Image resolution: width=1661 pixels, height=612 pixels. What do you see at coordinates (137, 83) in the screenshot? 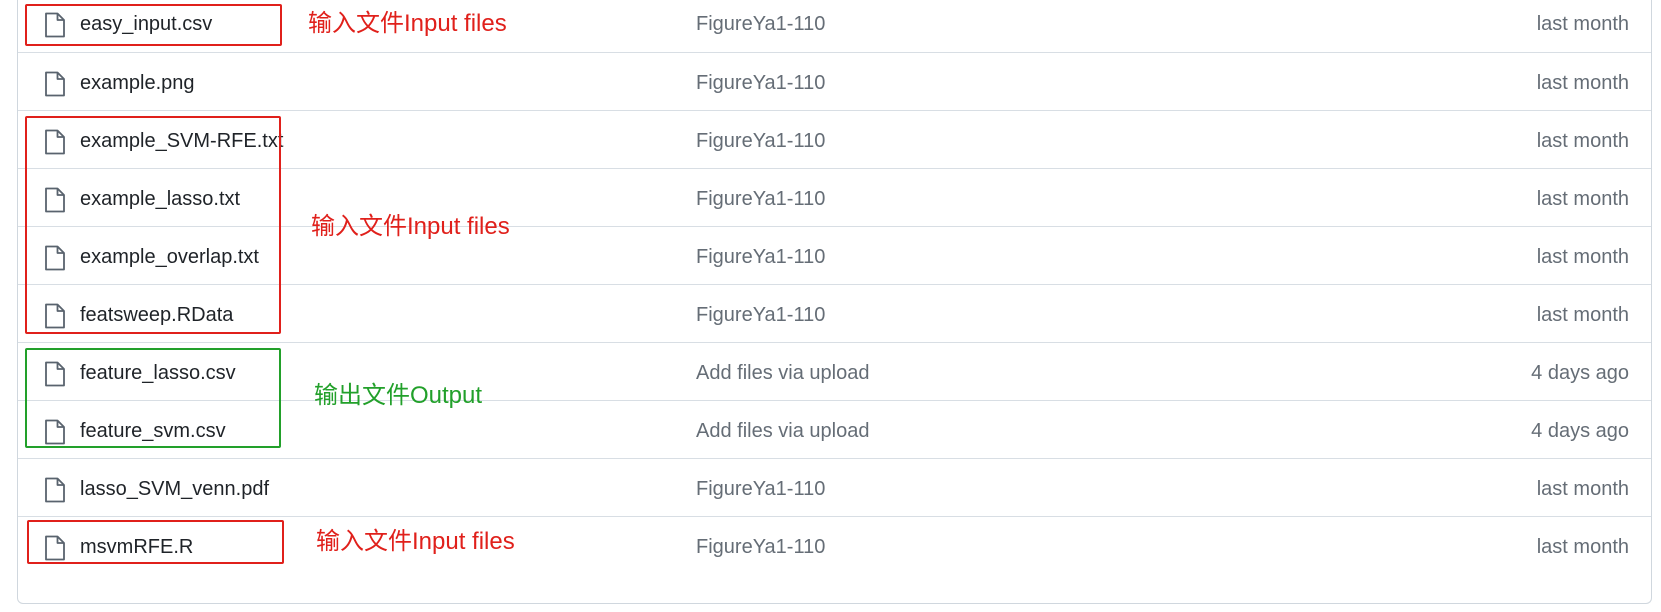
I see `file-name-link: example.png` at bounding box center [137, 83].